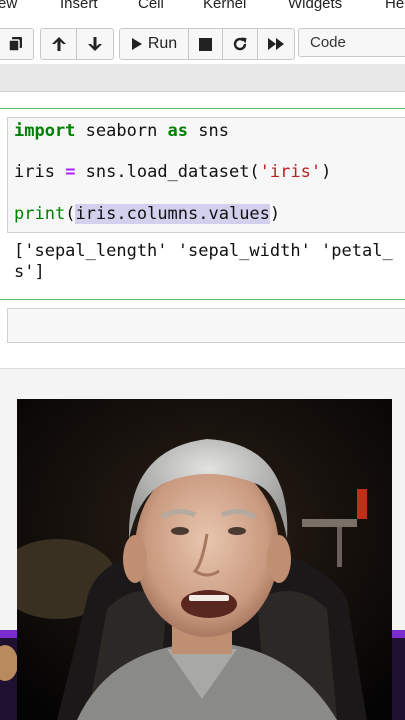 Image resolution: width=405 pixels, height=720 pixels. What do you see at coordinates (29, 272) in the screenshot?
I see `output-line-2: s']` at bounding box center [29, 272].